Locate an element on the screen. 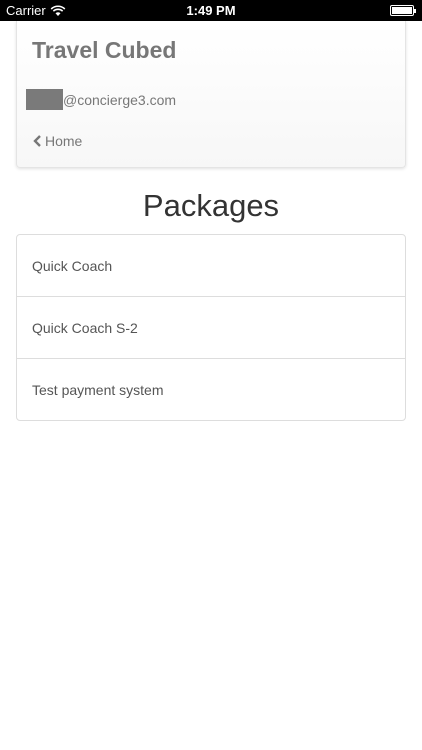 The height and width of the screenshot is (750, 422). home-label: Home is located at coordinates (64, 141).